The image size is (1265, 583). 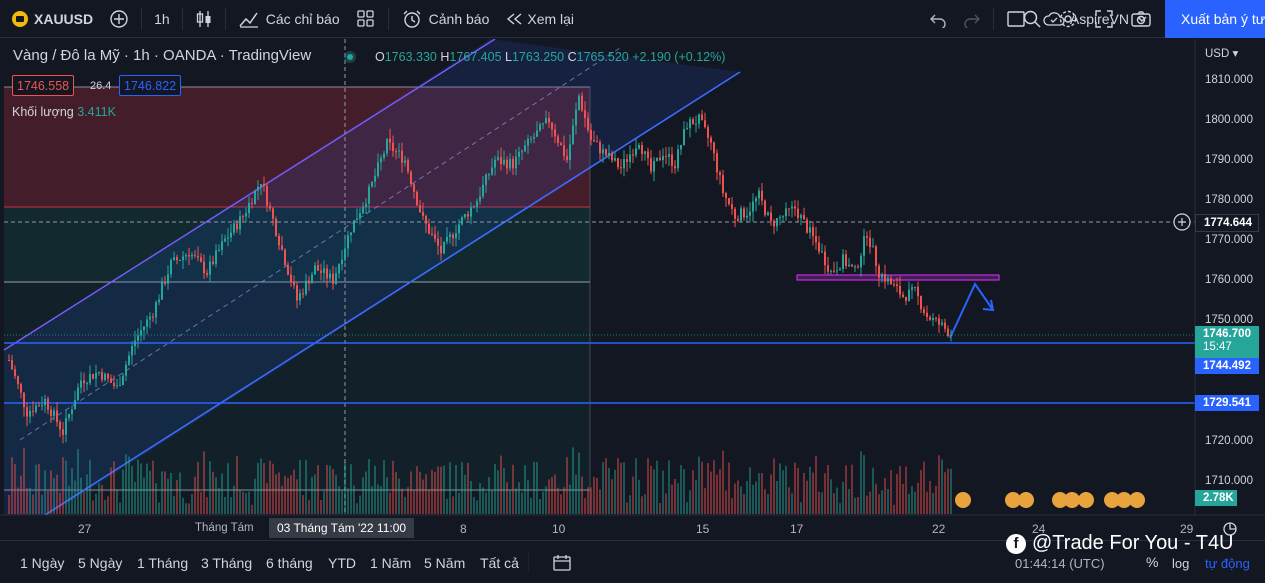 What do you see at coordinates (445, 19) in the screenshot?
I see `alerts-button: Cảnh báo` at bounding box center [445, 19].